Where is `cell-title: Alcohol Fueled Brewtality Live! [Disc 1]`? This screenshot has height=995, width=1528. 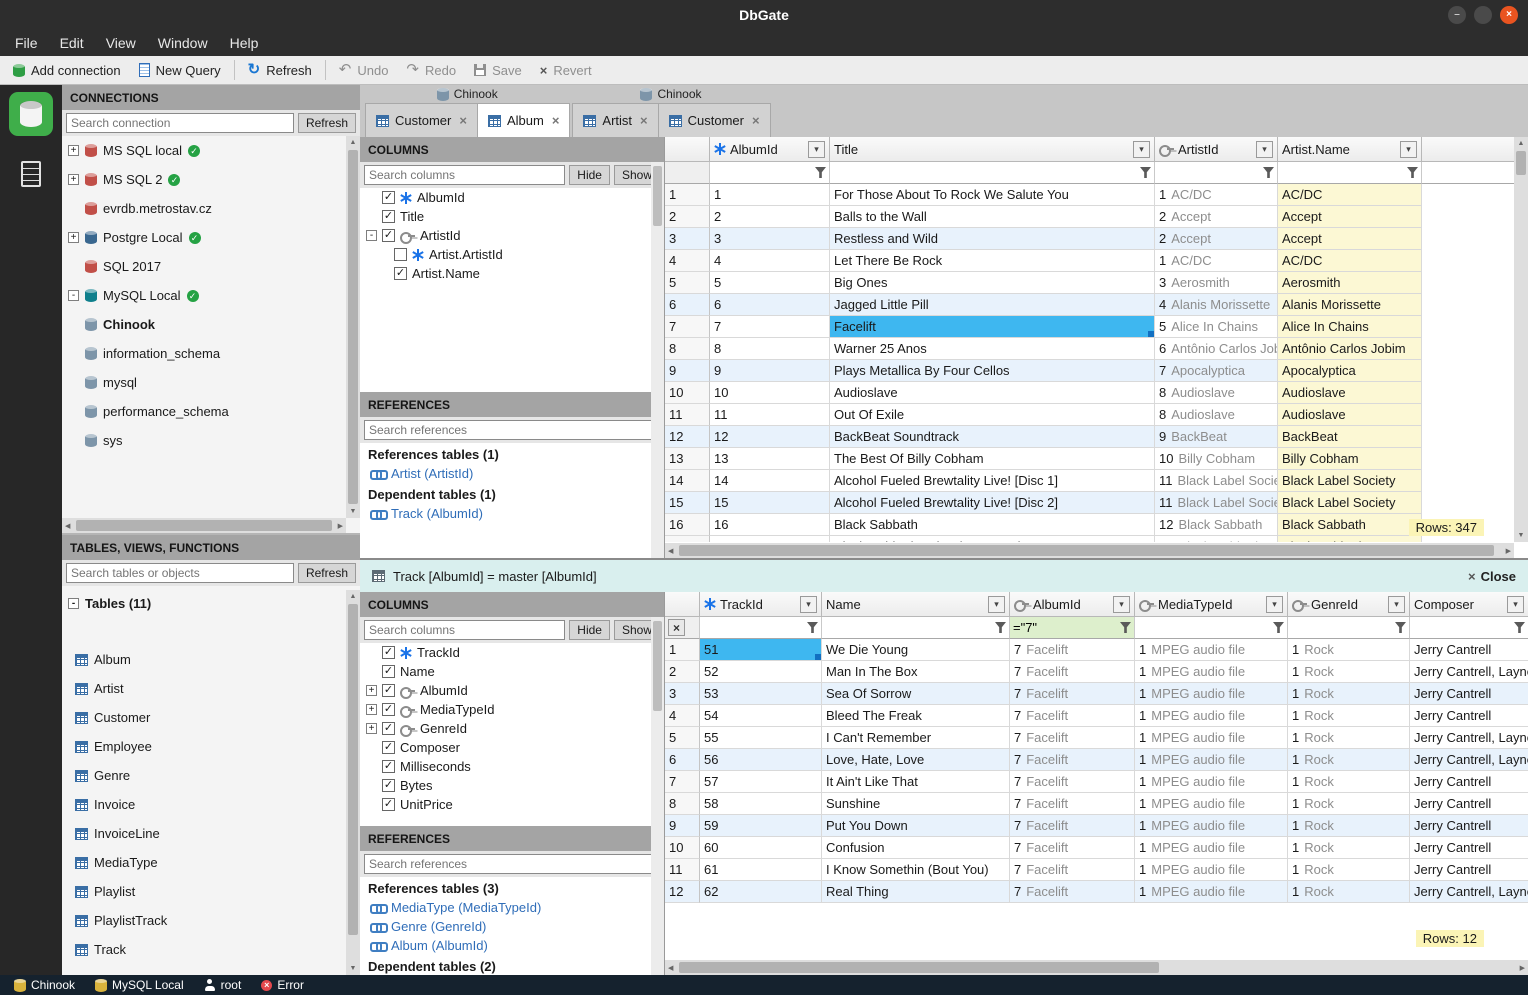 cell-title: Alcohol Fueled Brewtality Live! [Disc 1] is located at coordinates (992, 481).